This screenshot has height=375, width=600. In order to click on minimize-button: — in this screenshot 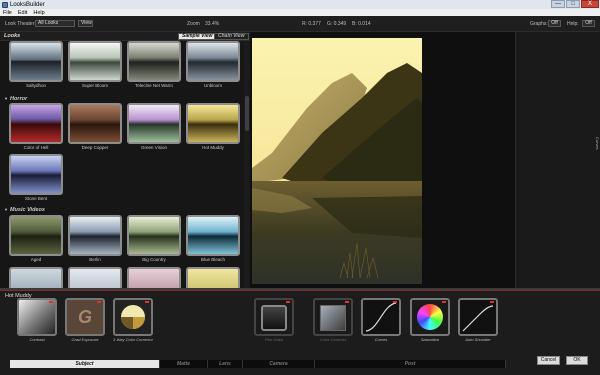, I will do `click(558, 4)`.